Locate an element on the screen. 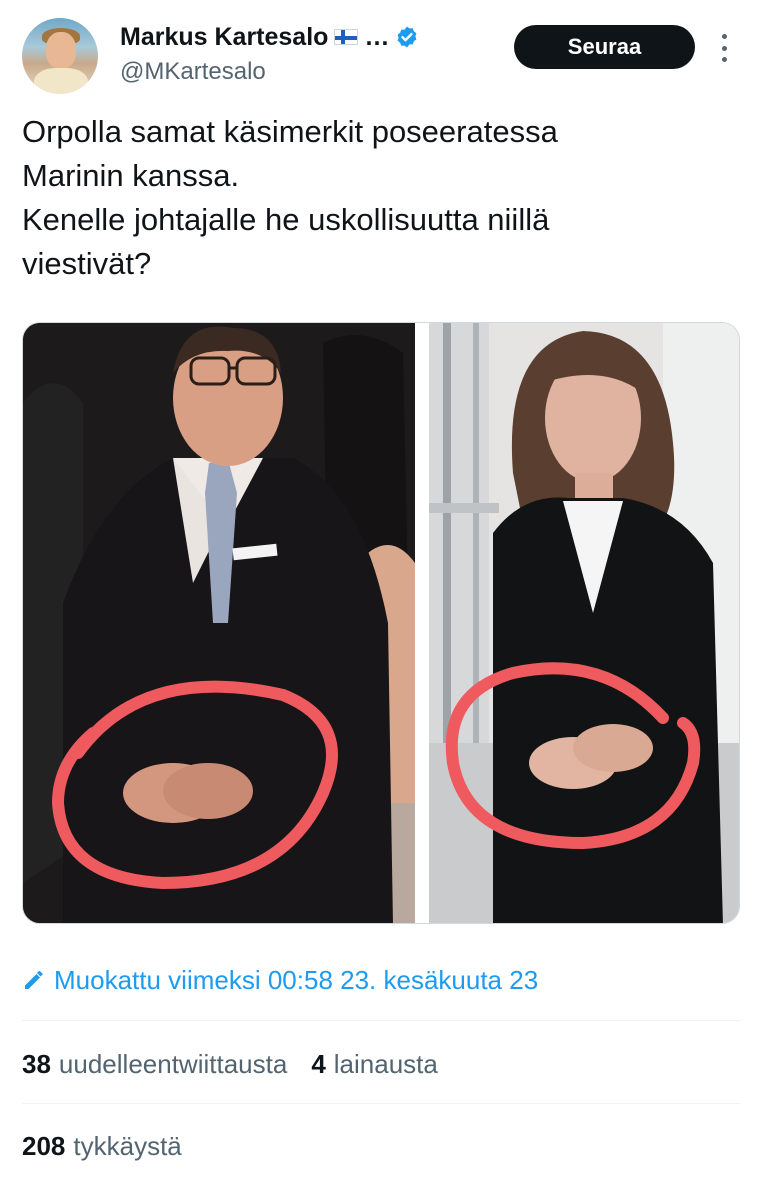 The width and height of the screenshot is (762, 1200). tweet-line: viestivät? is located at coordinates (87, 263).